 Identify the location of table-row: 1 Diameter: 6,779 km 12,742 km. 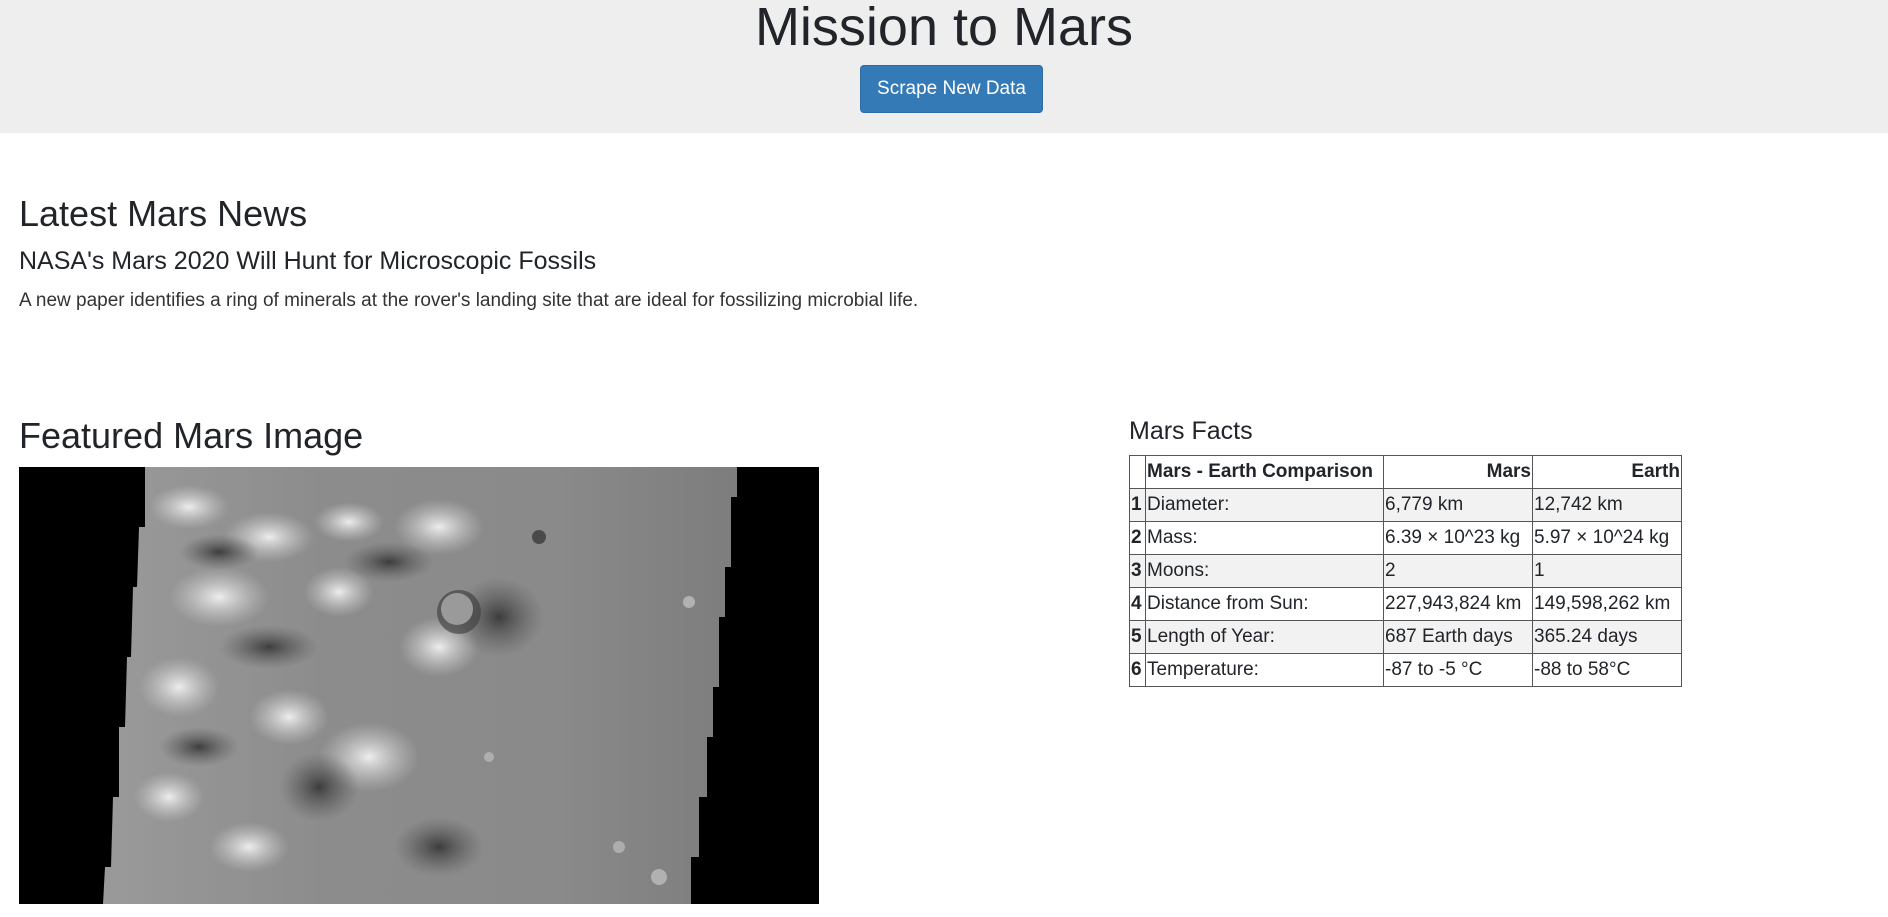
(1405, 505).